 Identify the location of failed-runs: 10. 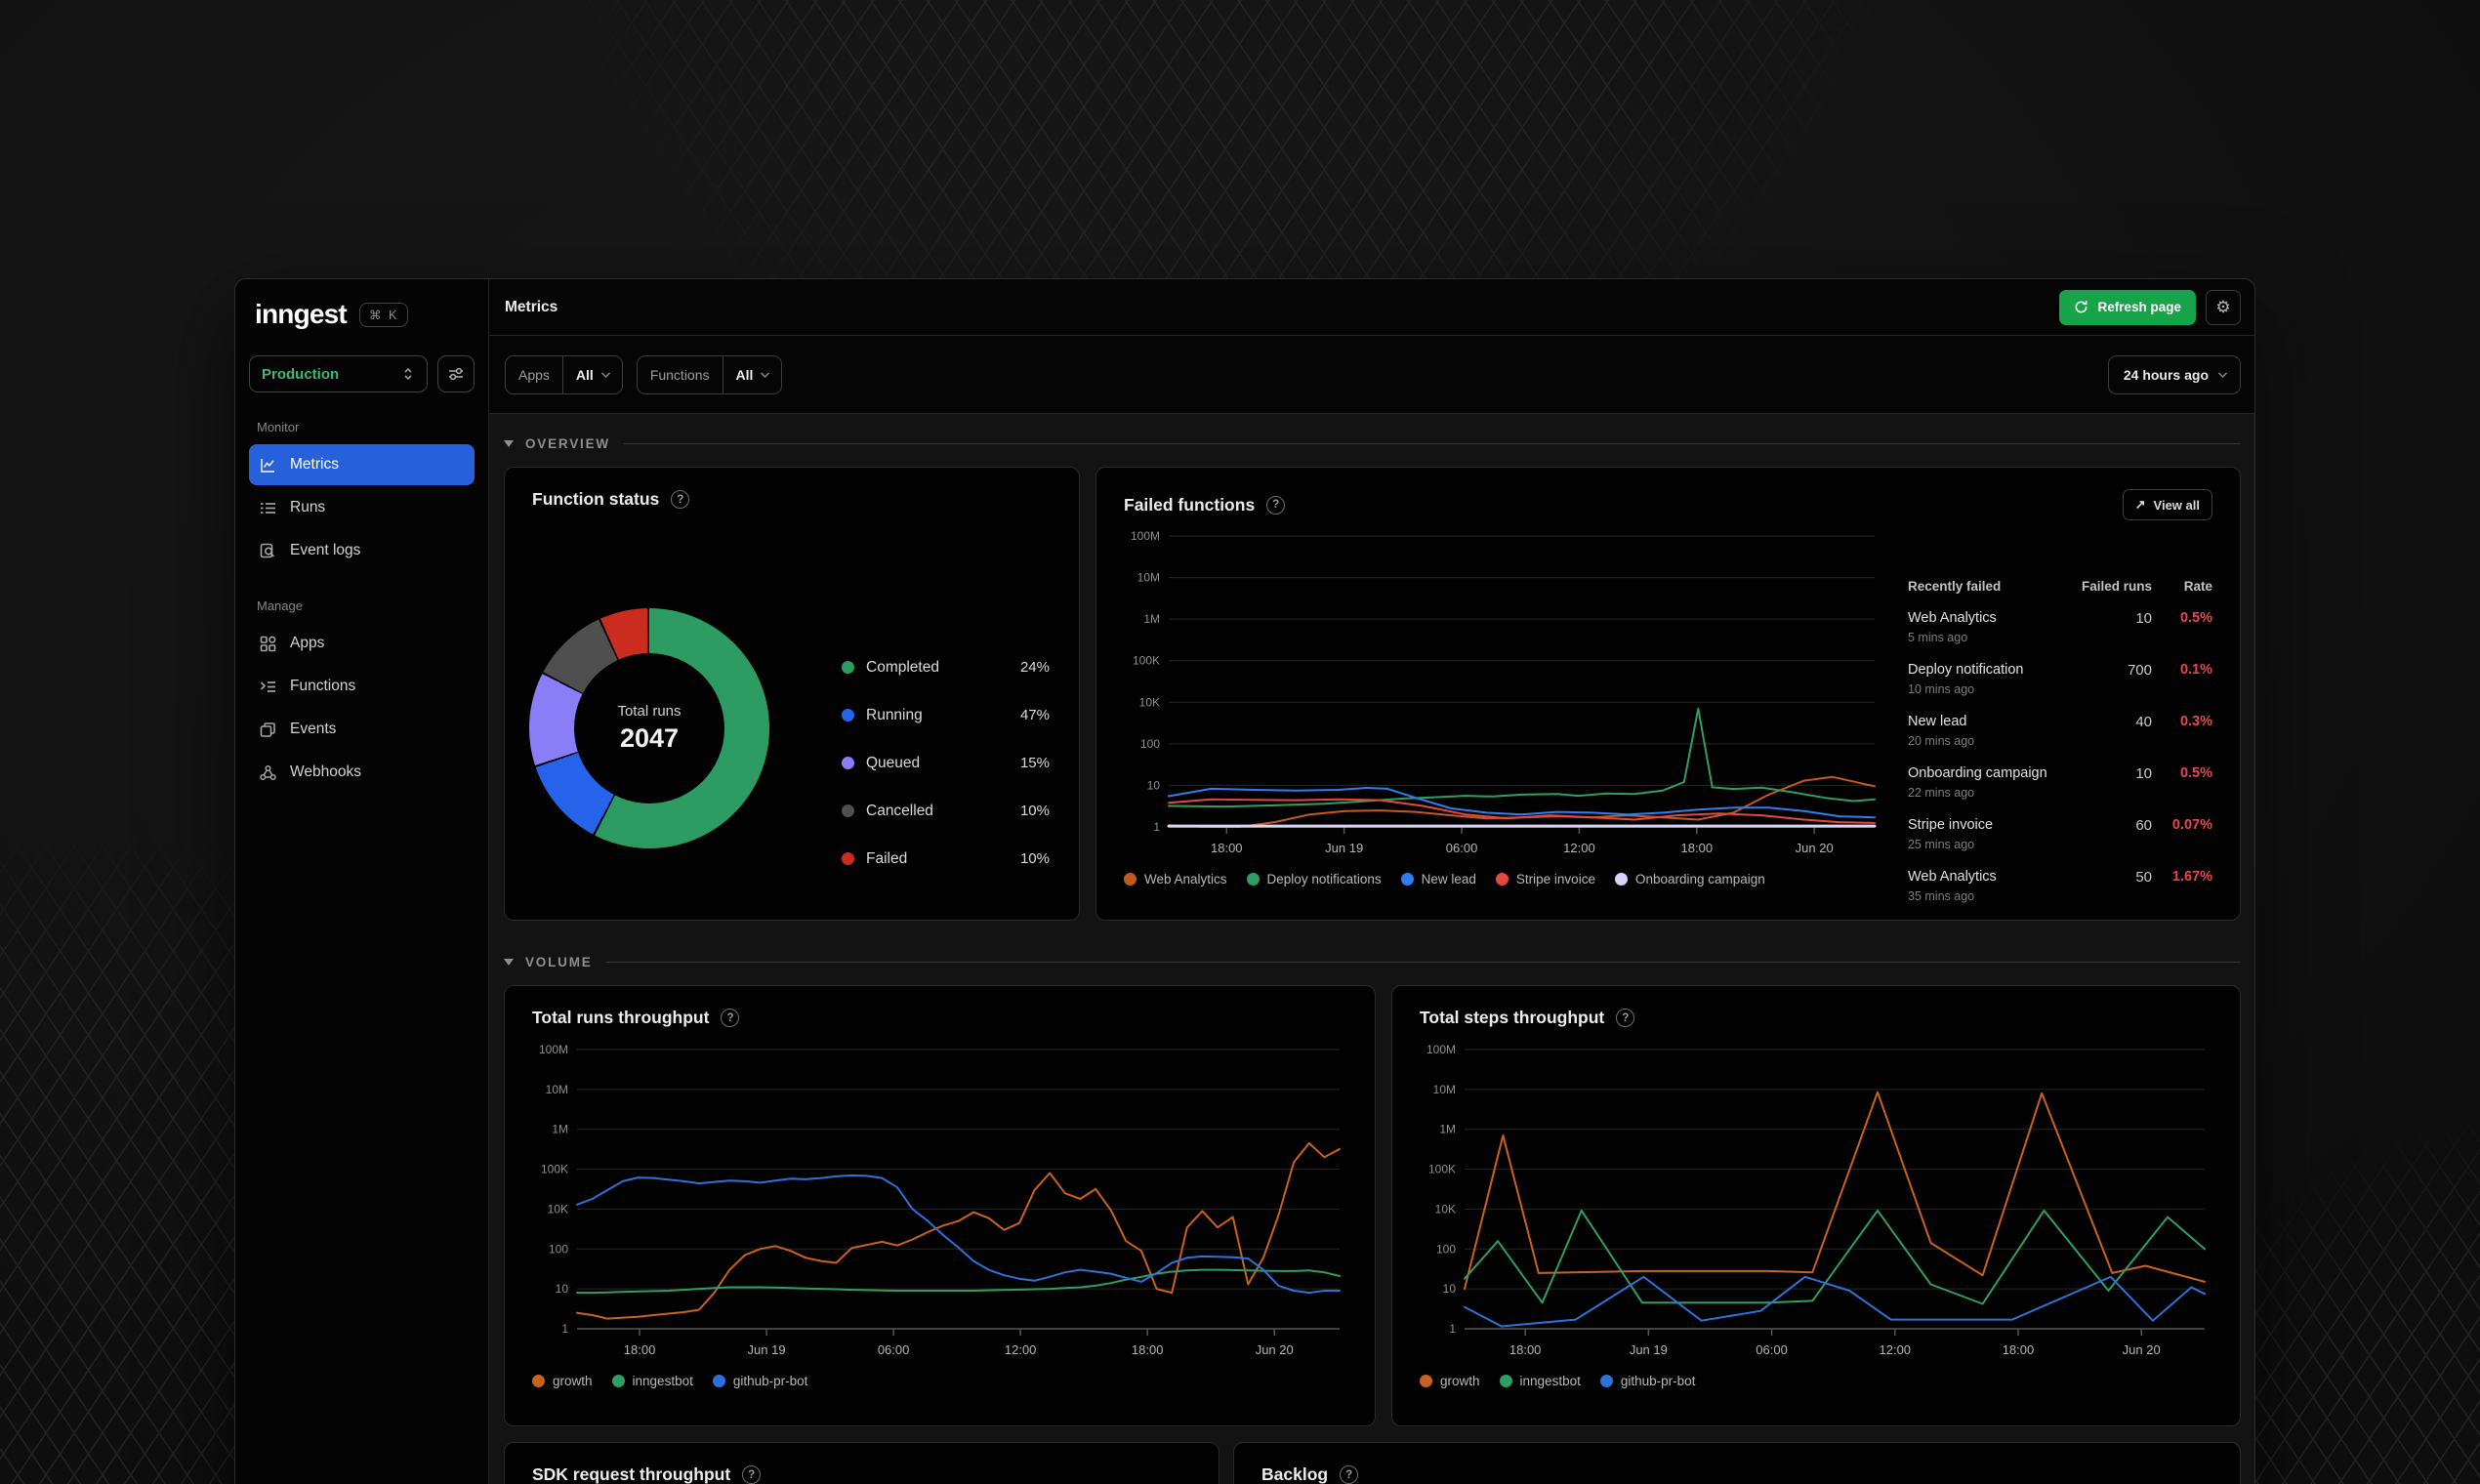
(2143, 619).